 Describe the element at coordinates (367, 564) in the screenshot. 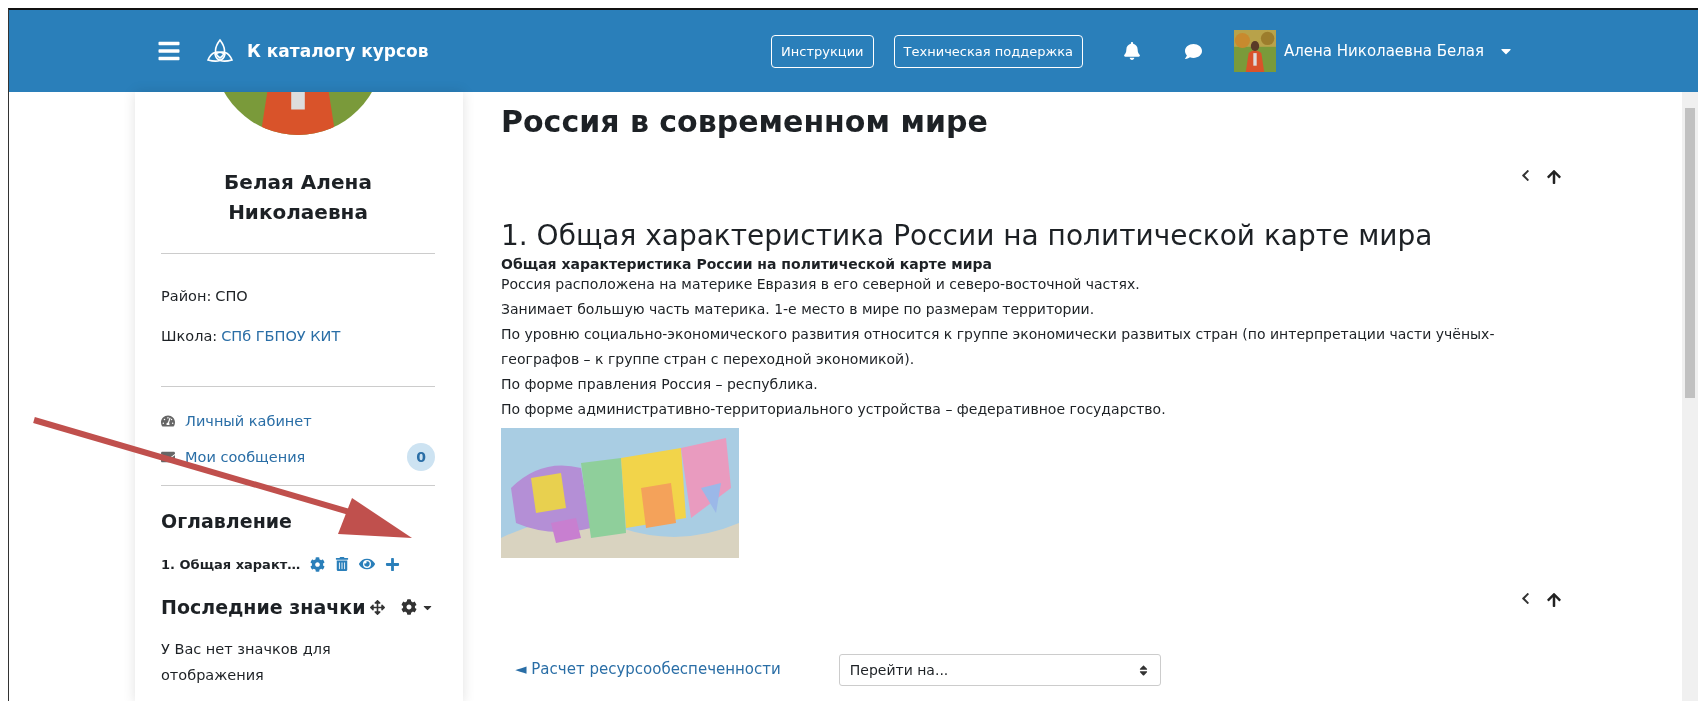

I see `eye-icon` at that location.